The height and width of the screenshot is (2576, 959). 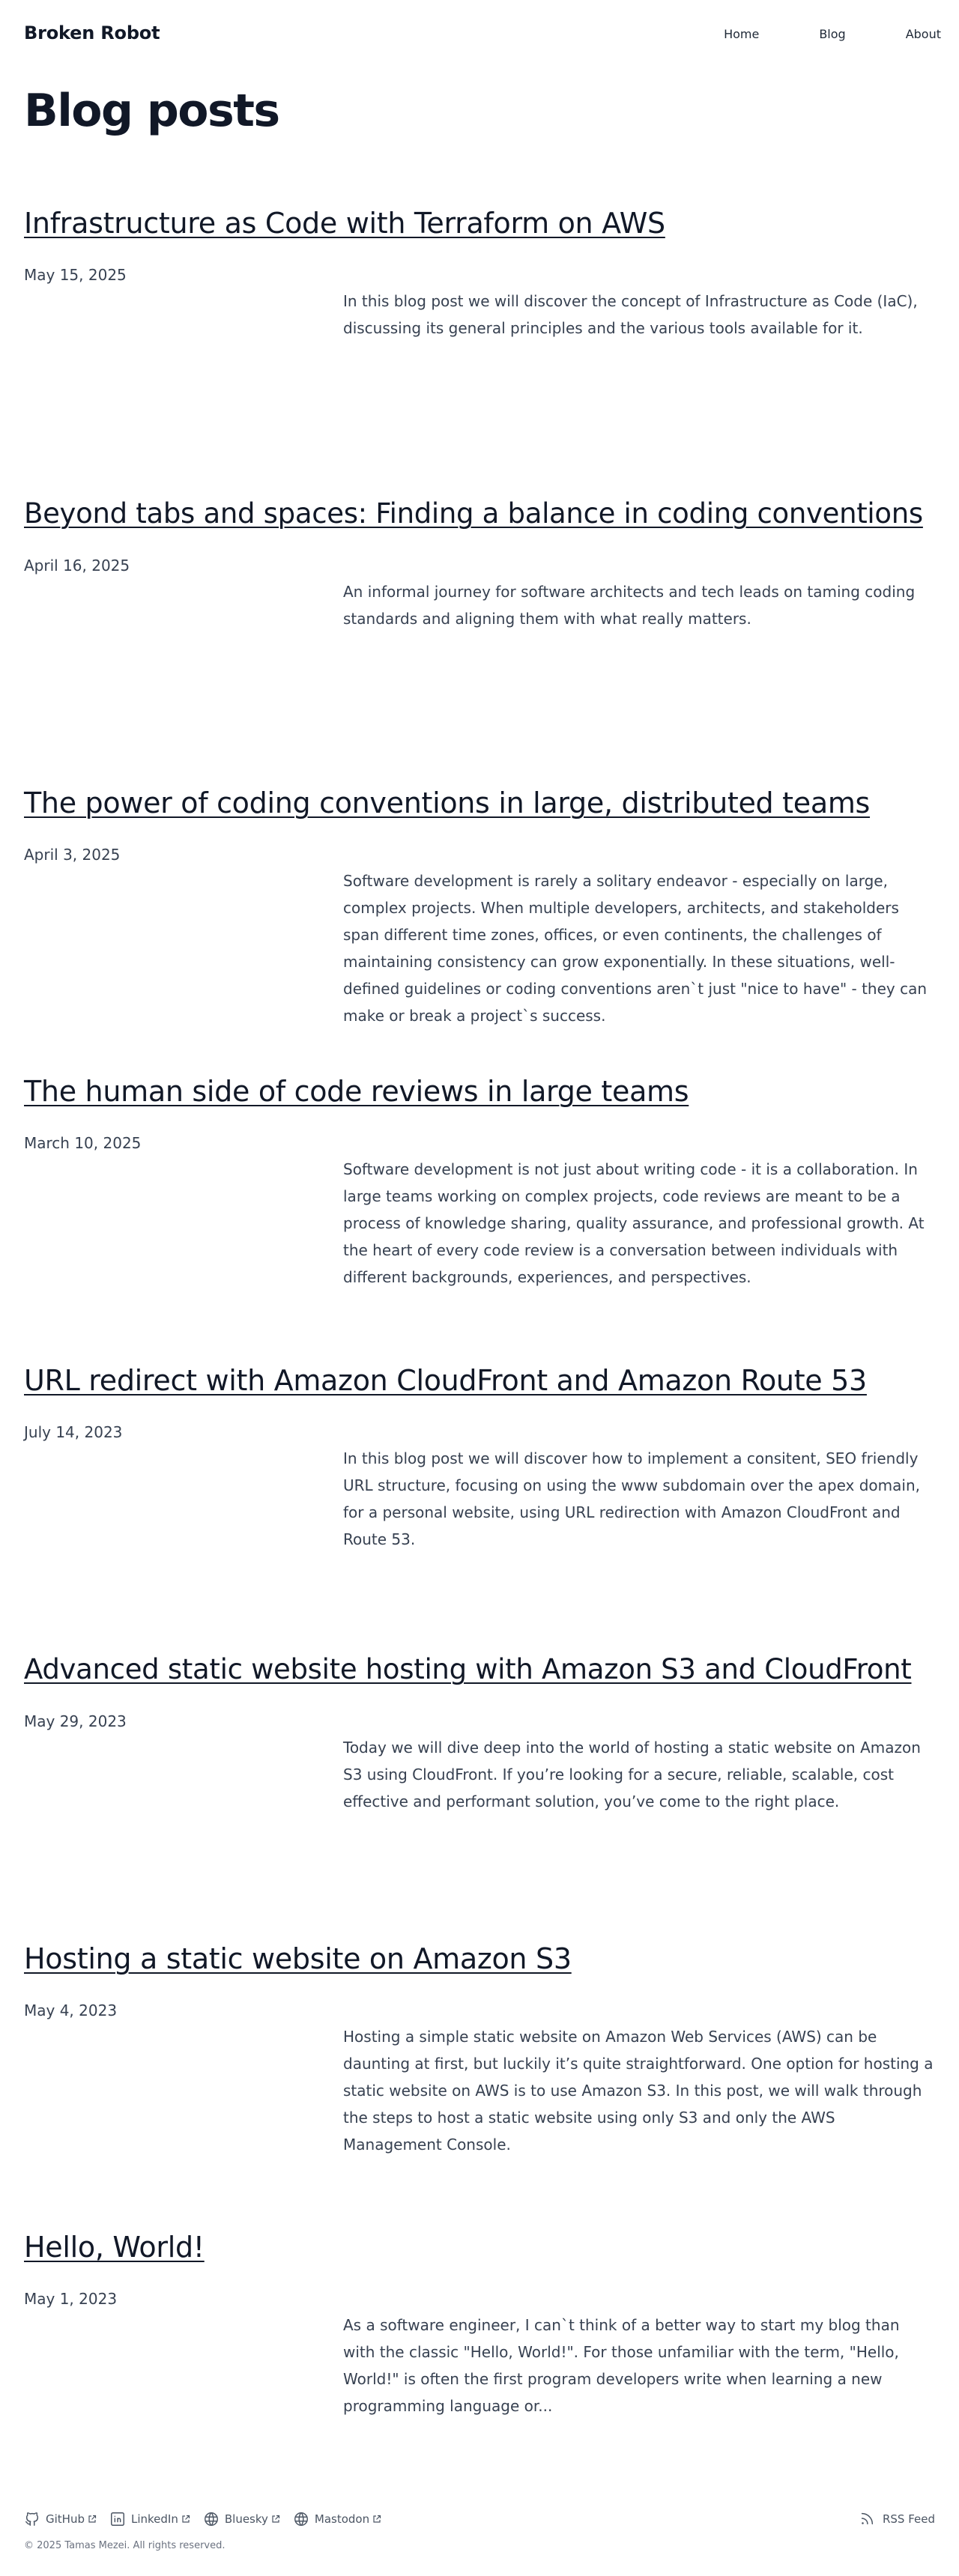 I want to click on copyright-text: © 2025 Tamas Mezei. All rights reserved., so click(x=125, y=2545).